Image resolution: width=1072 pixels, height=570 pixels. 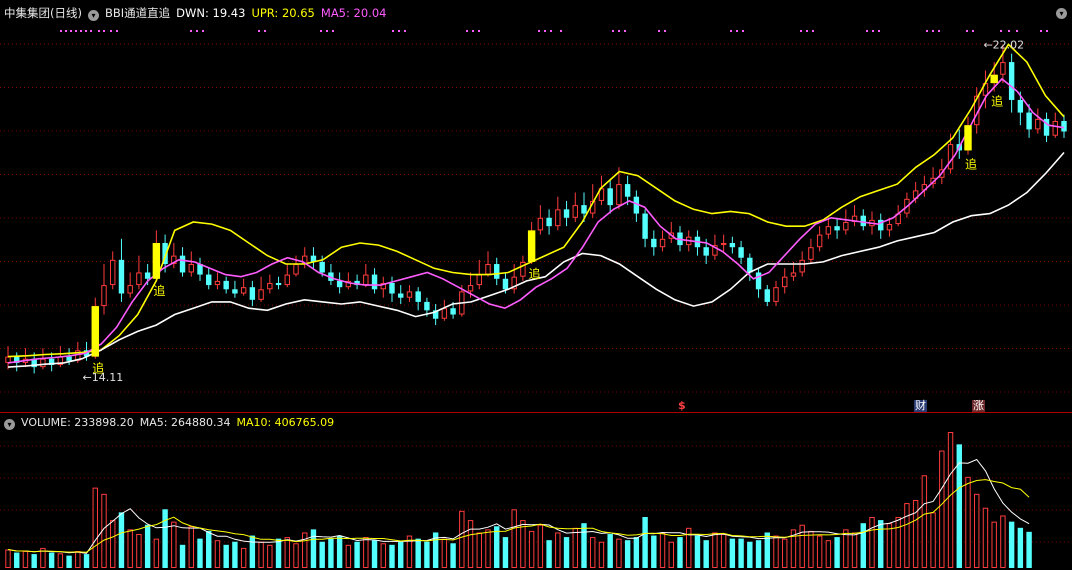 I want to click on event-marker-s: $, so click(x=682, y=406).